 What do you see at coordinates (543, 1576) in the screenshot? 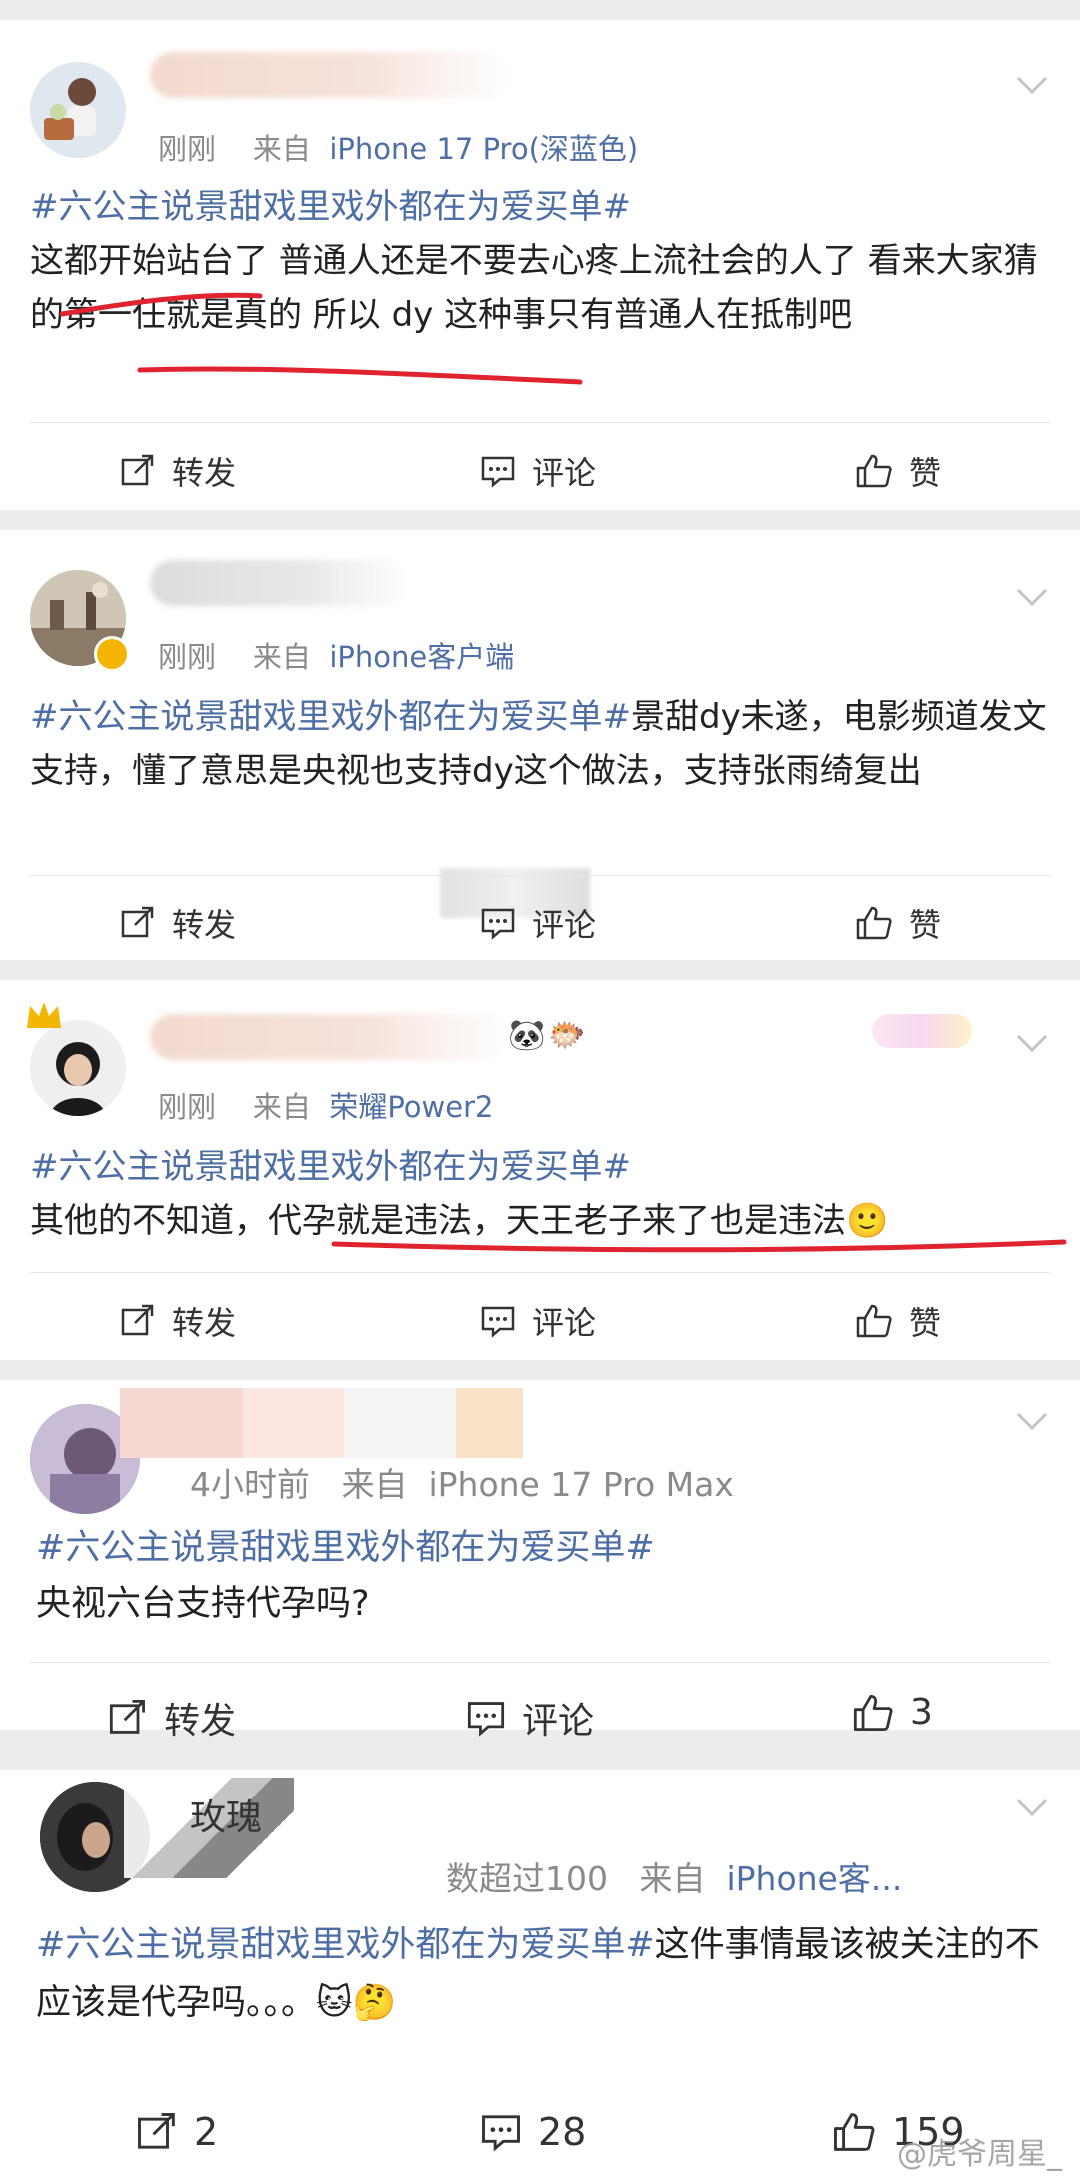
I see `post-content: #六公主说景甜戏里戏外都在为爱买单# 央视六台支持代孕吗?` at bounding box center [543, 1576].